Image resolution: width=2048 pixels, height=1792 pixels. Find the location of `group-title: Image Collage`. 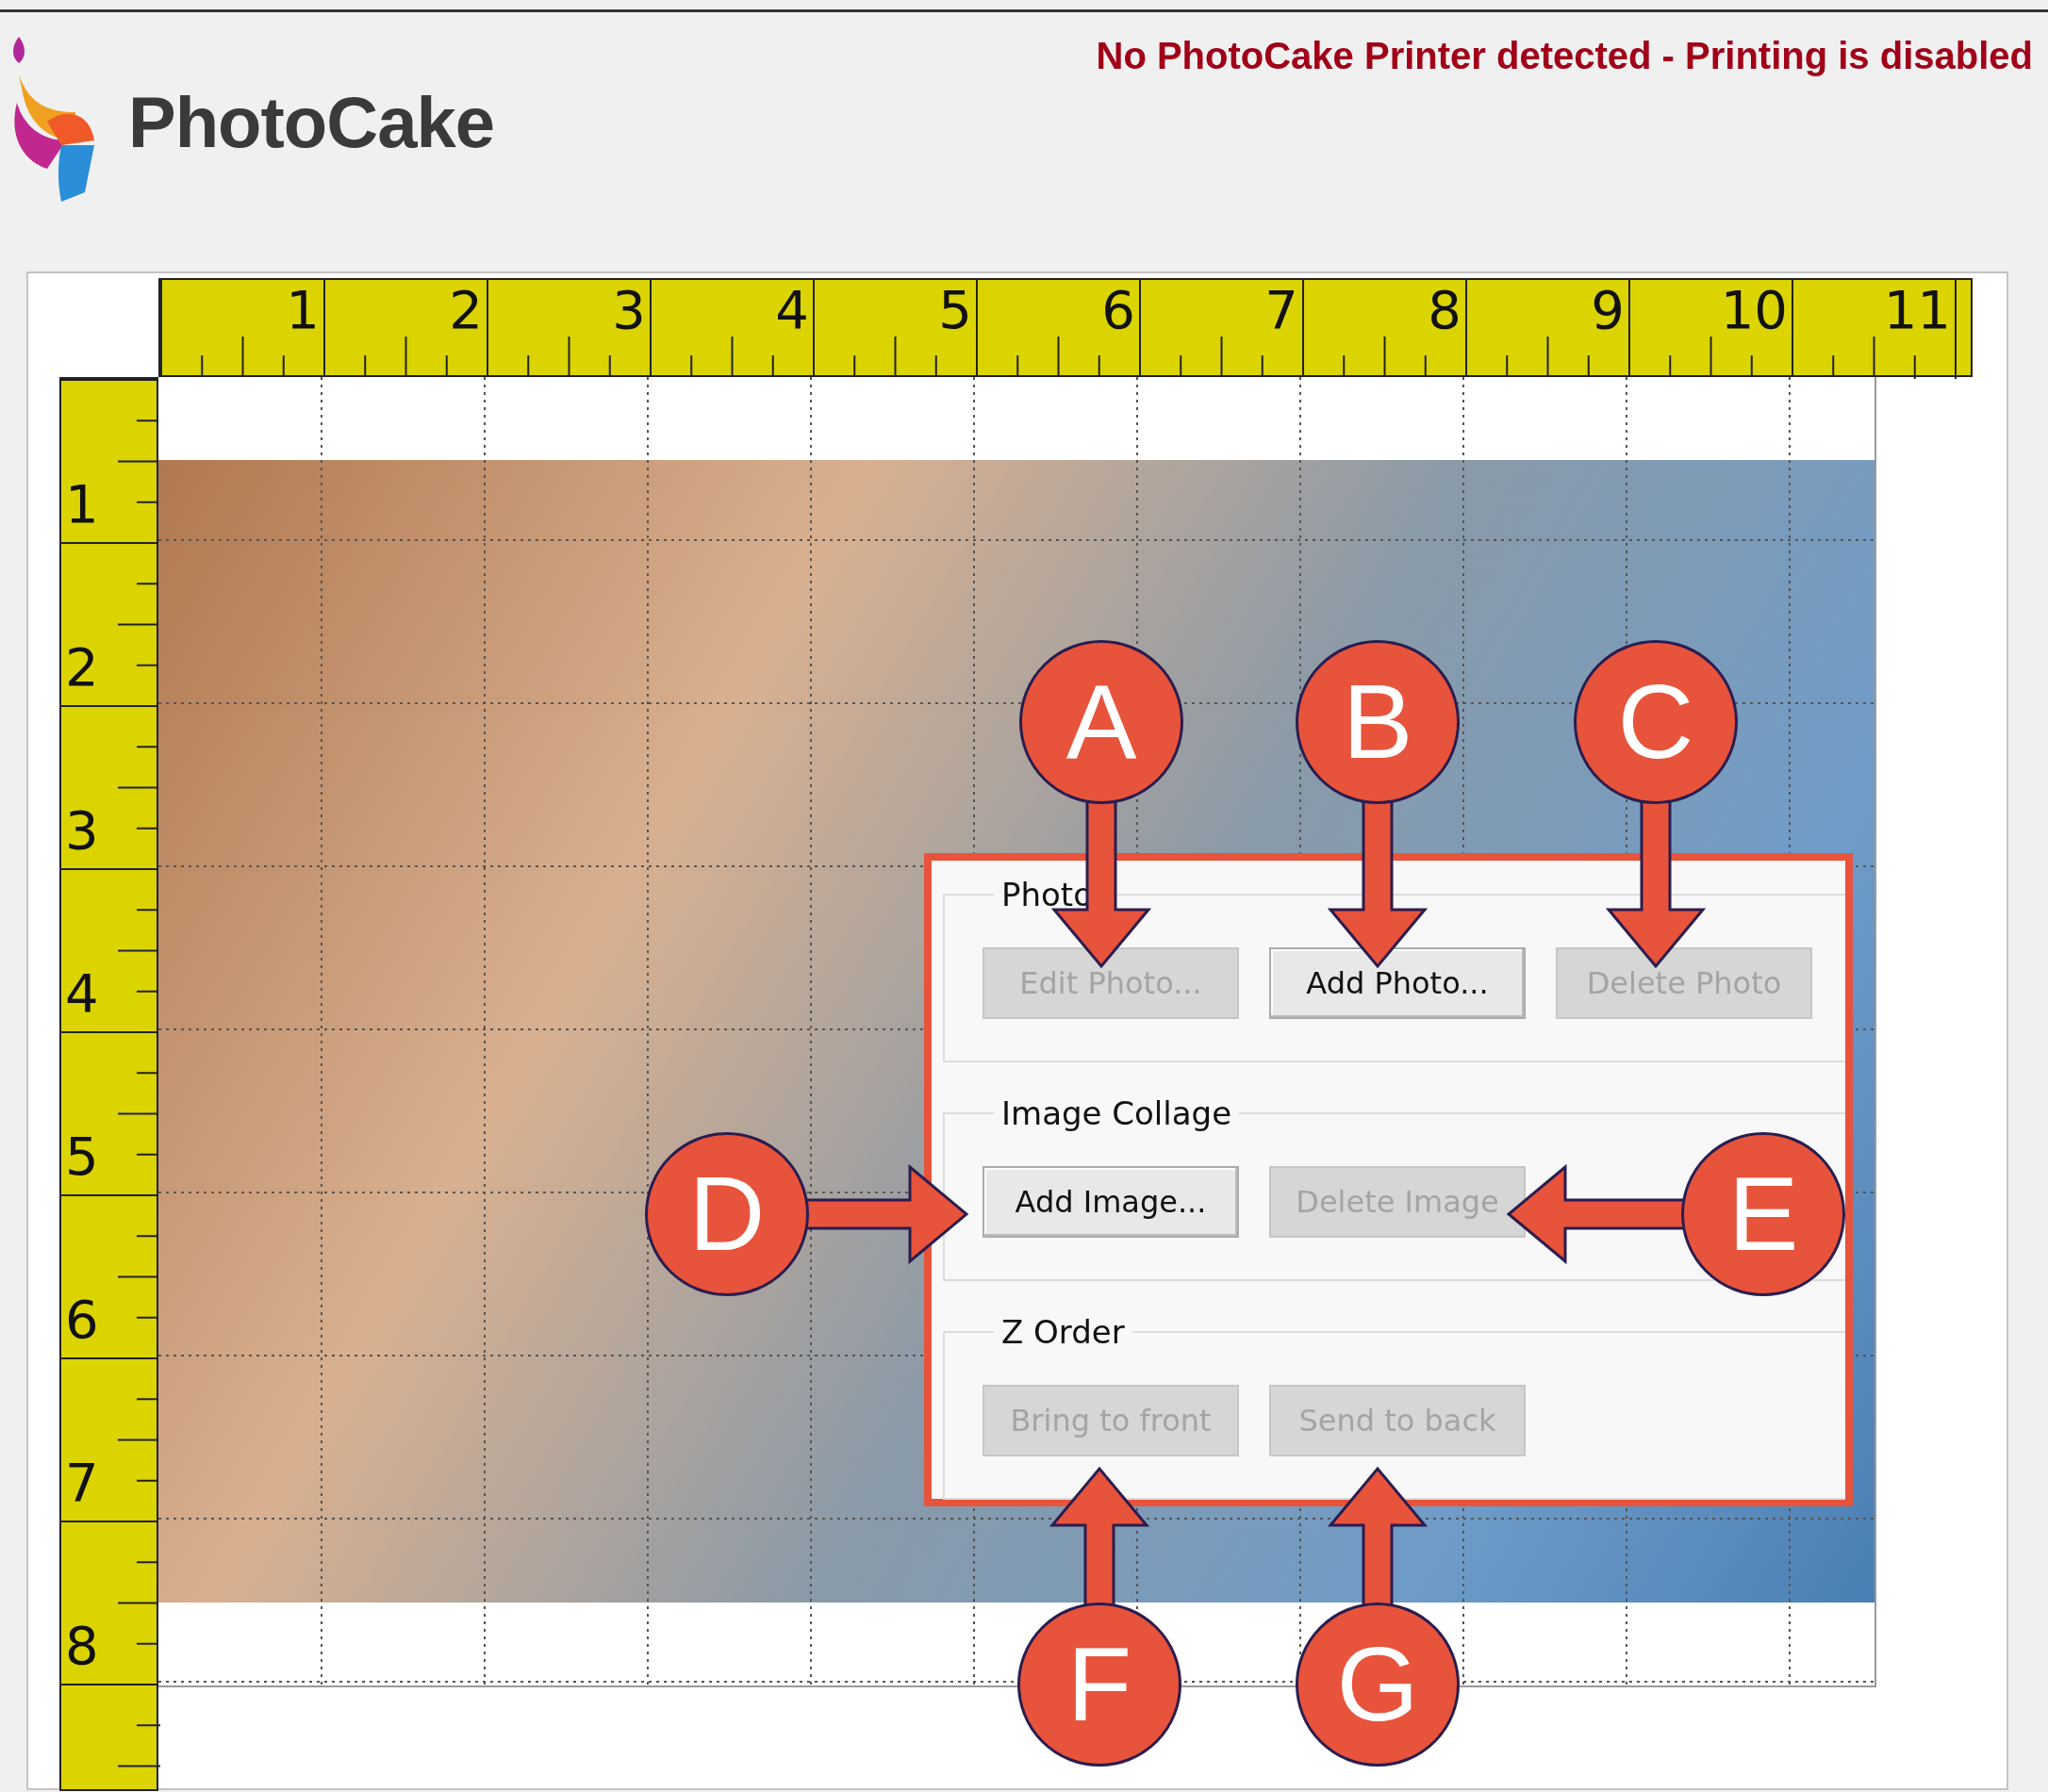

group-title: Image Collage is located at coordinates (1116, 1113).